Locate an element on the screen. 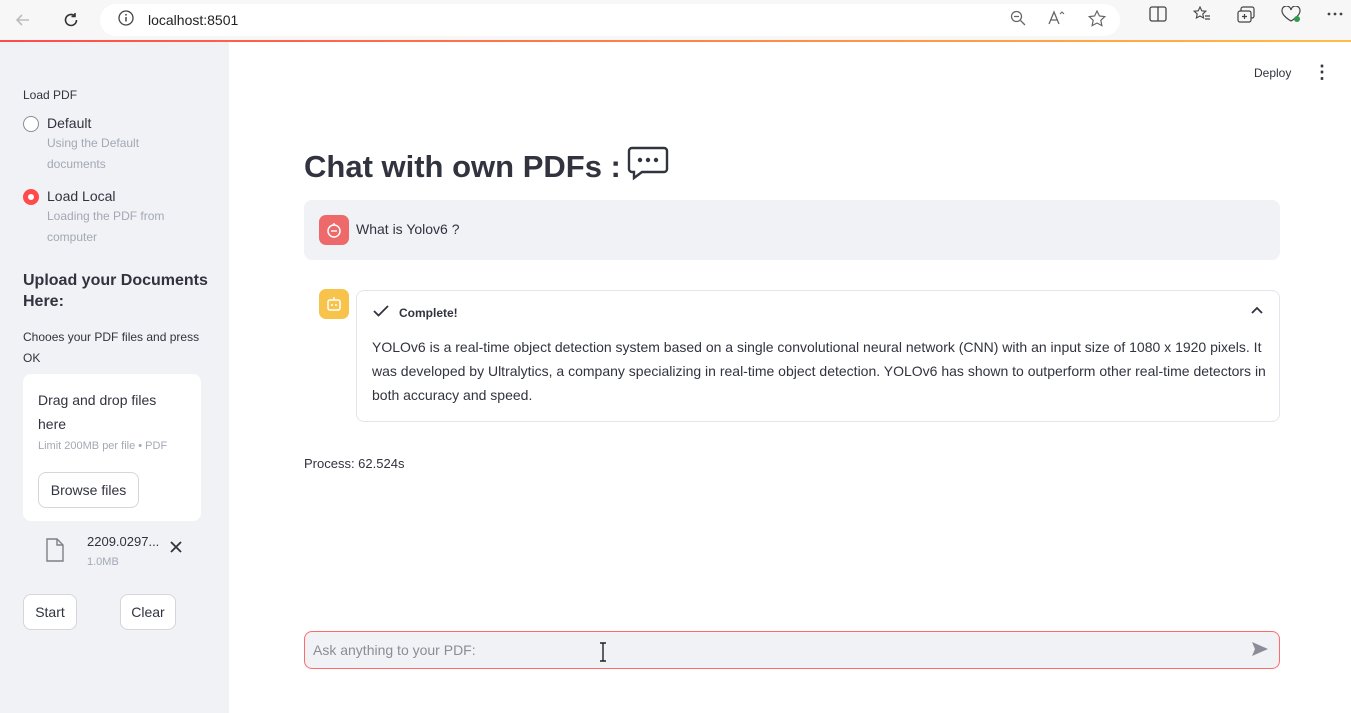 This screenshot has height=713, width=1351. favorite-star-icon is located at coordinates (1097, 20).